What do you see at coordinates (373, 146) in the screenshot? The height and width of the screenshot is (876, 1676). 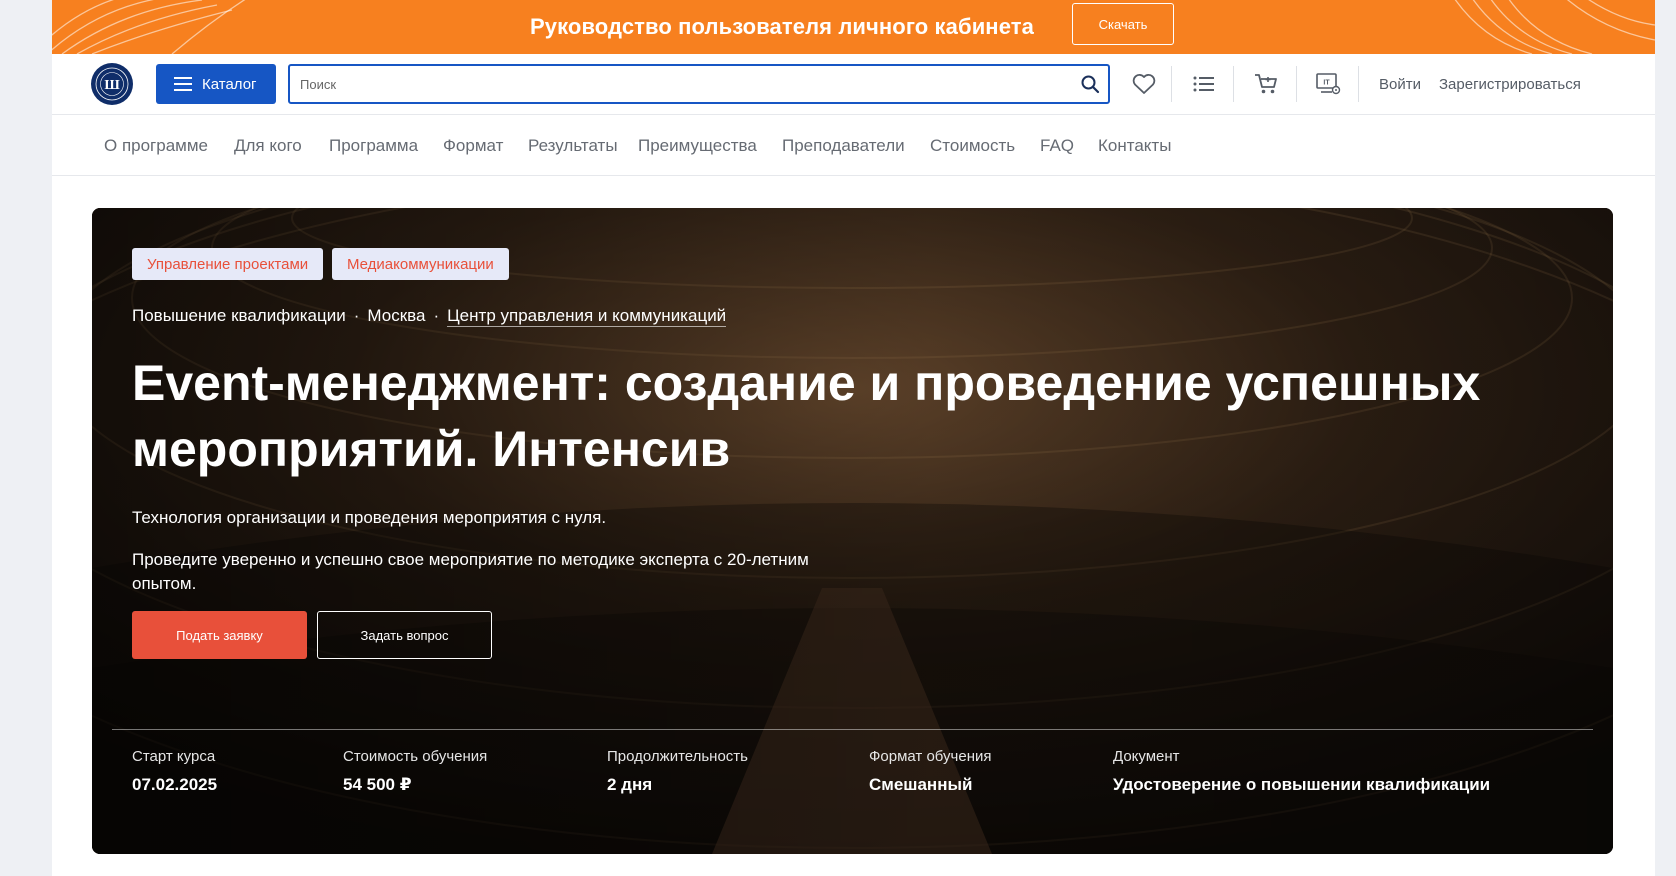 I see `nav-program: Программа` at bounding box center [373, 146].